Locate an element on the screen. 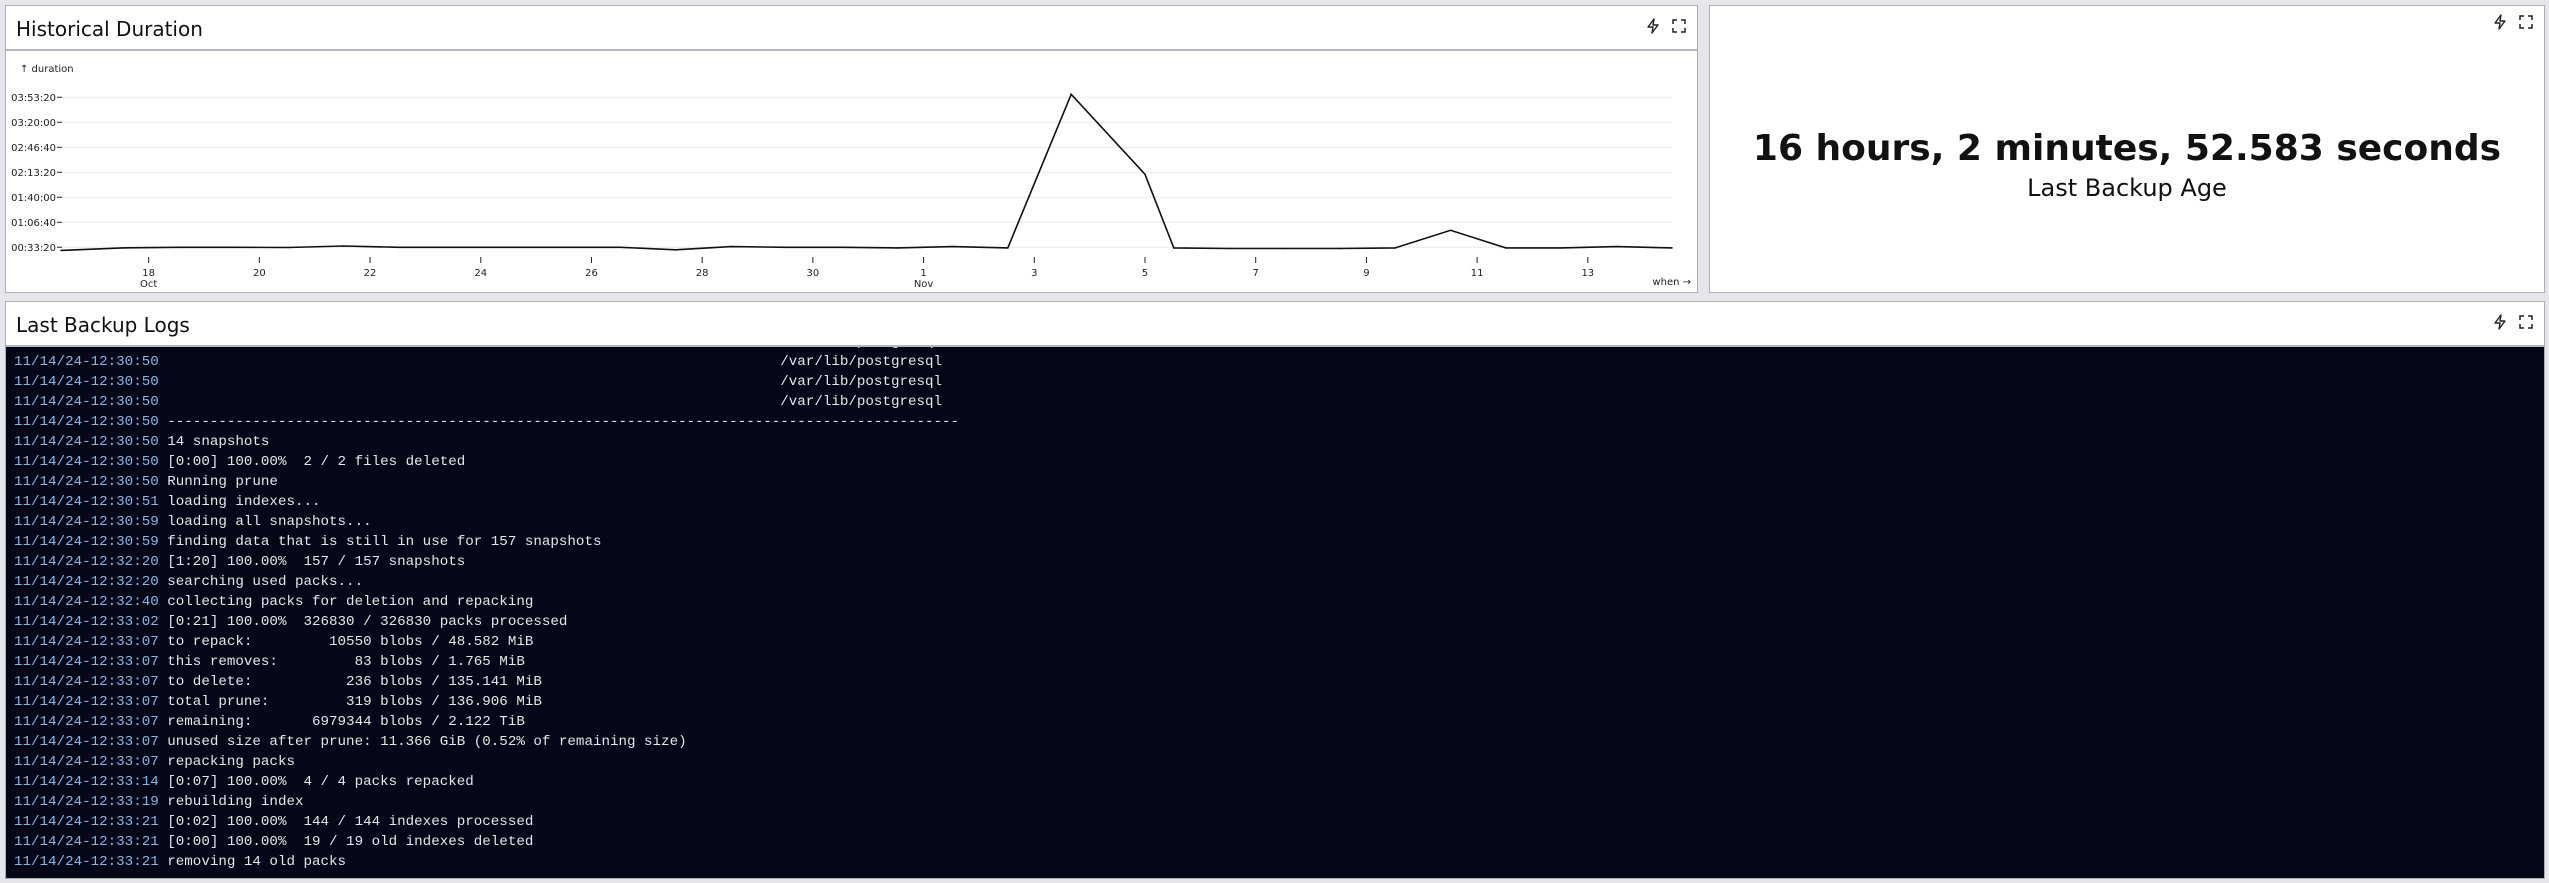  log-message: removing 14 old packs is located at coordinates (252, 862).